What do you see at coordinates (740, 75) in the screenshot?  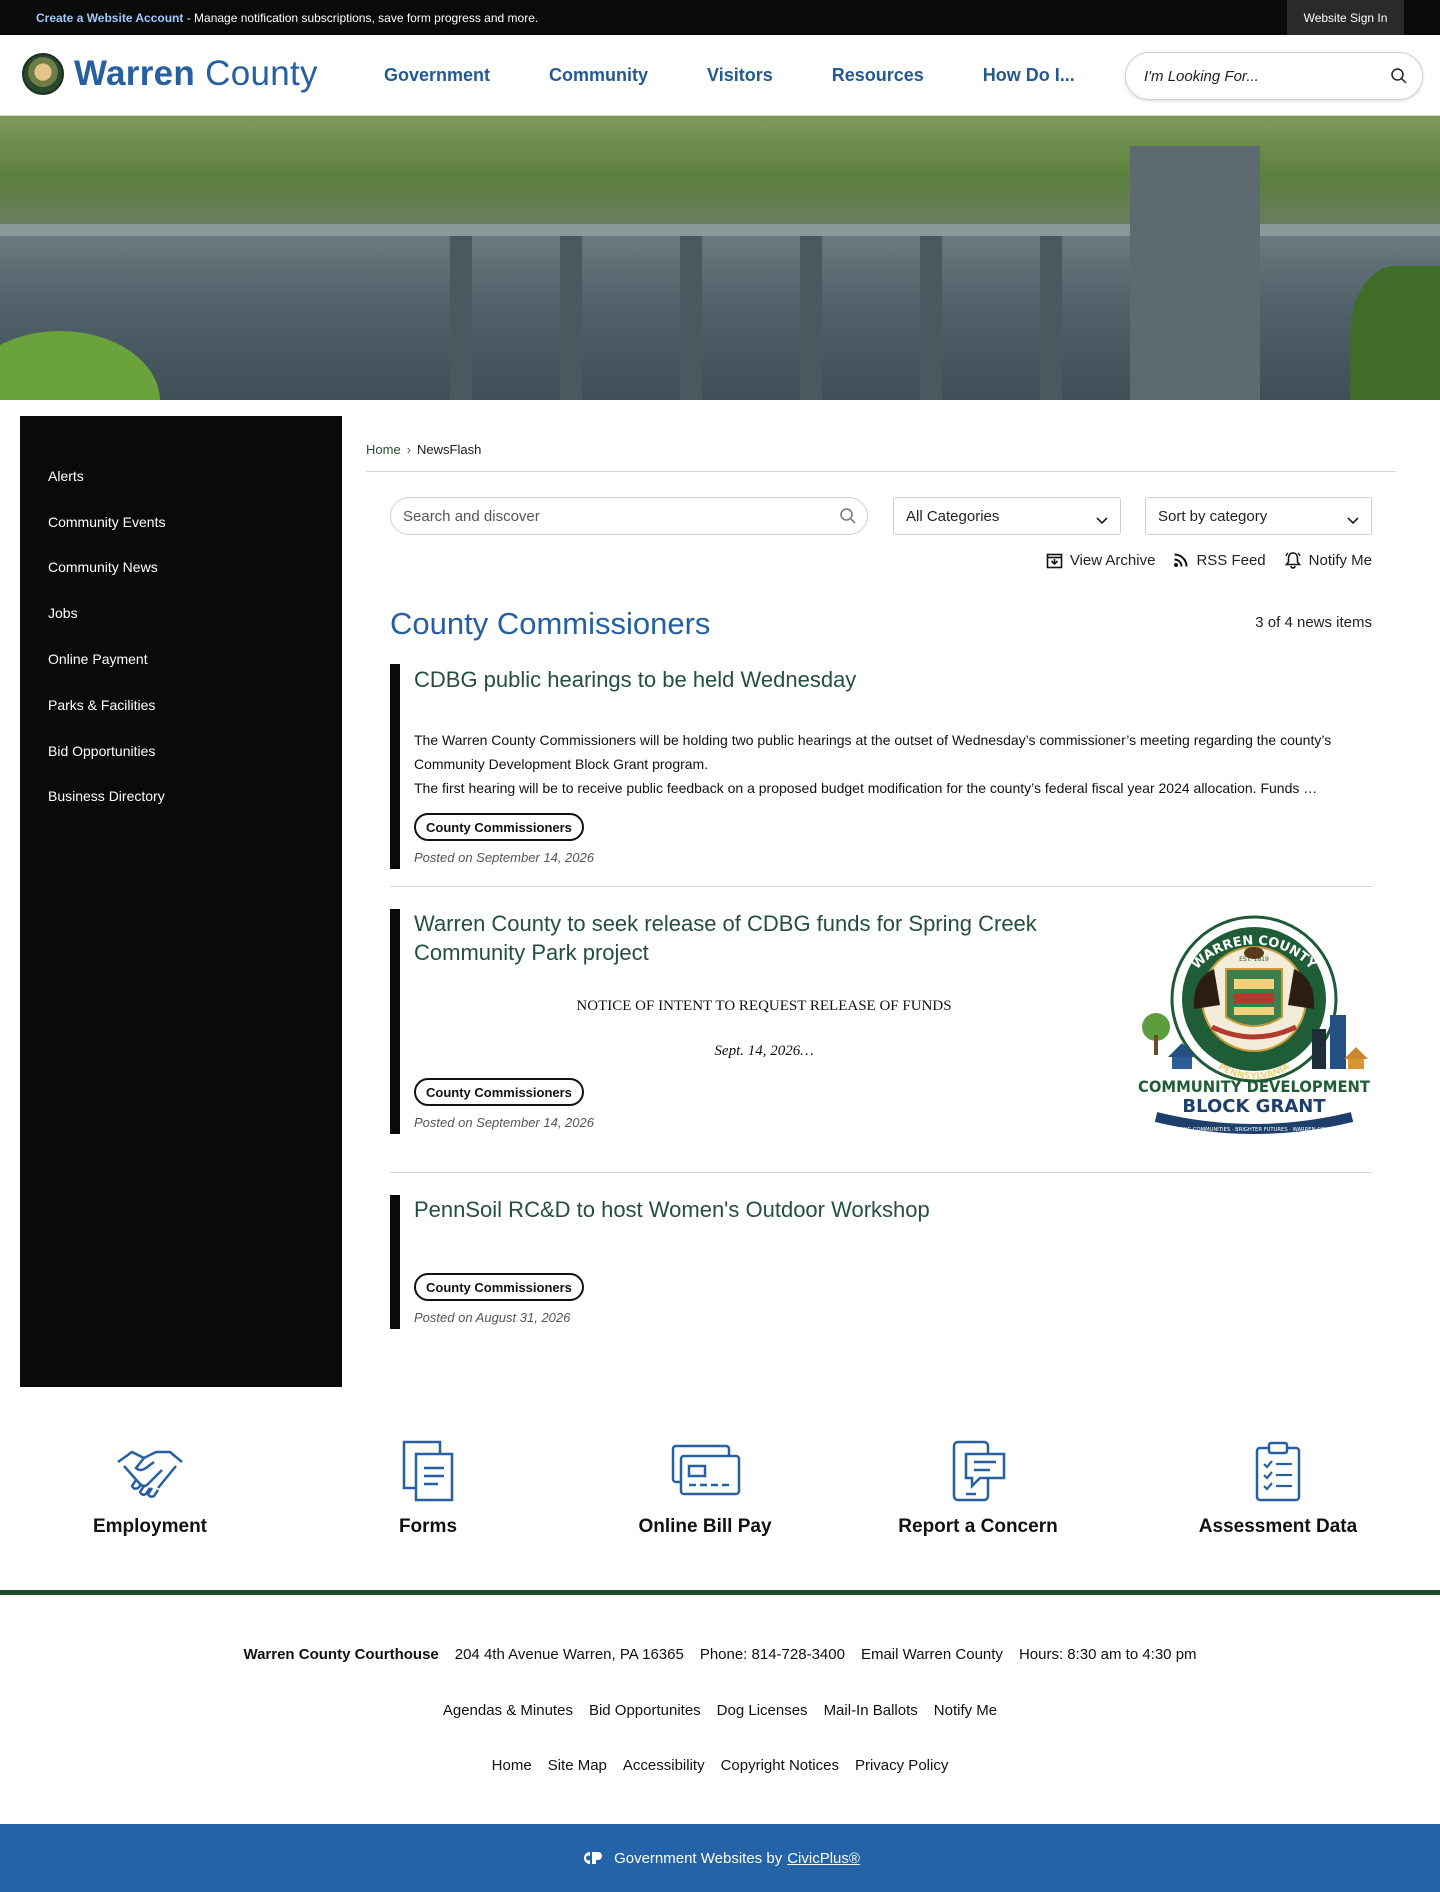 I see `nav-visitors: Visitors` at bounding box center [740, 75].